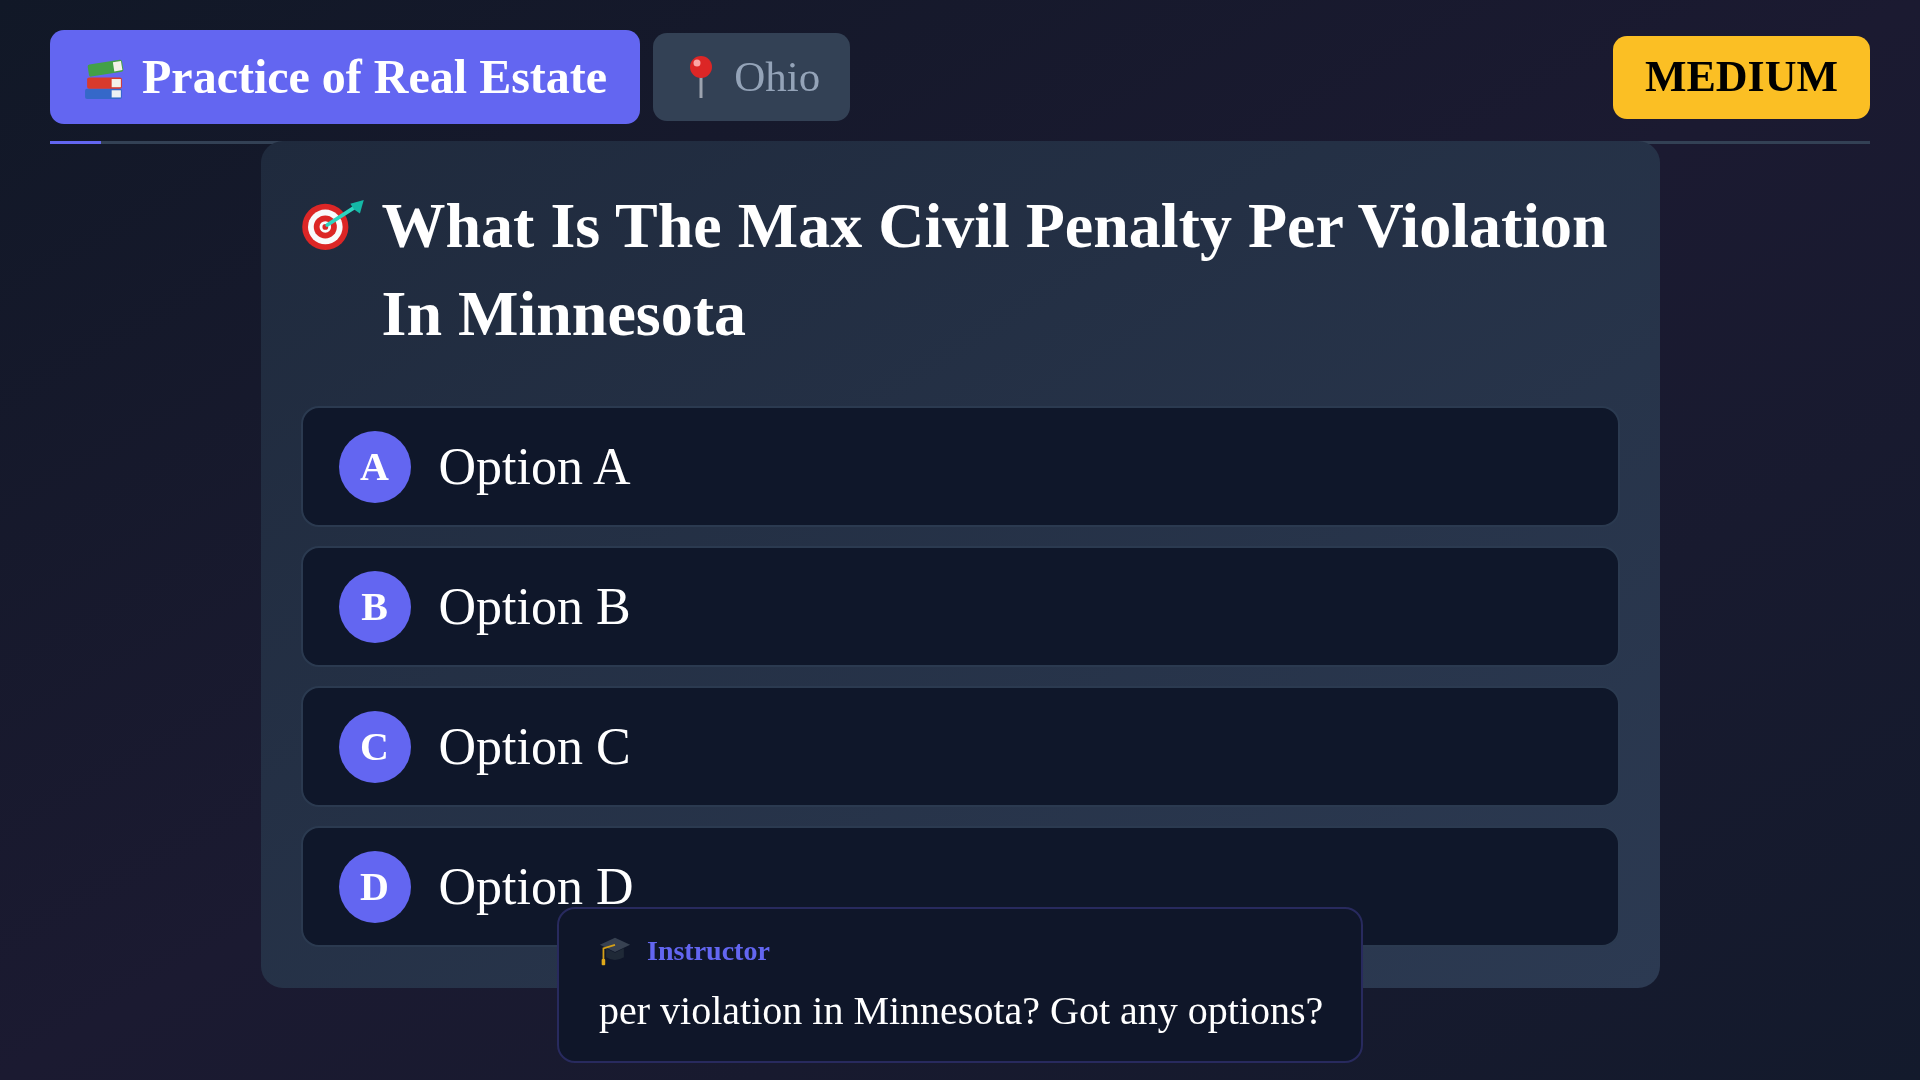 This screenshot has width=1920, height=1080. I want to click on option-letter: A, so click(374, 466).